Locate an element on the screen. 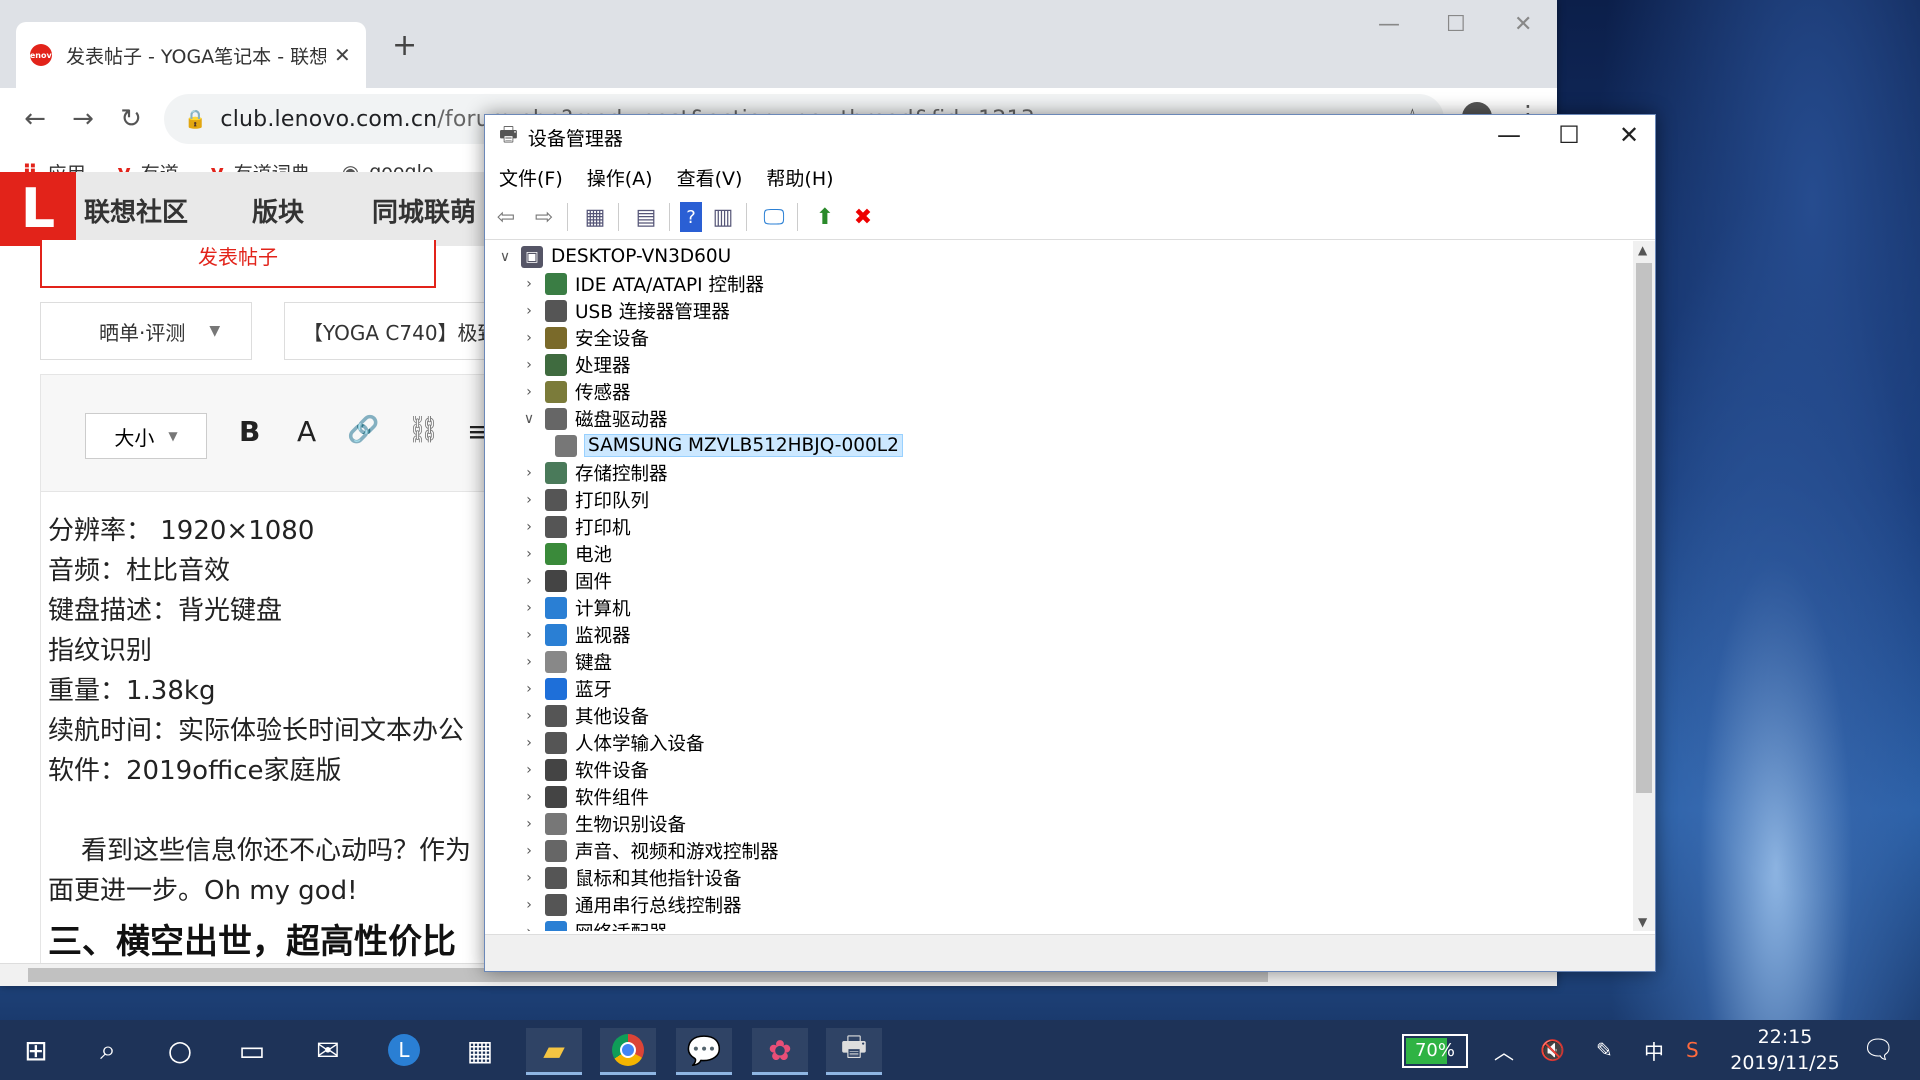 The height and width of the screenshot is (1080, 1920). task-view-icon: ▭ is located at coordinates (252, 1050).